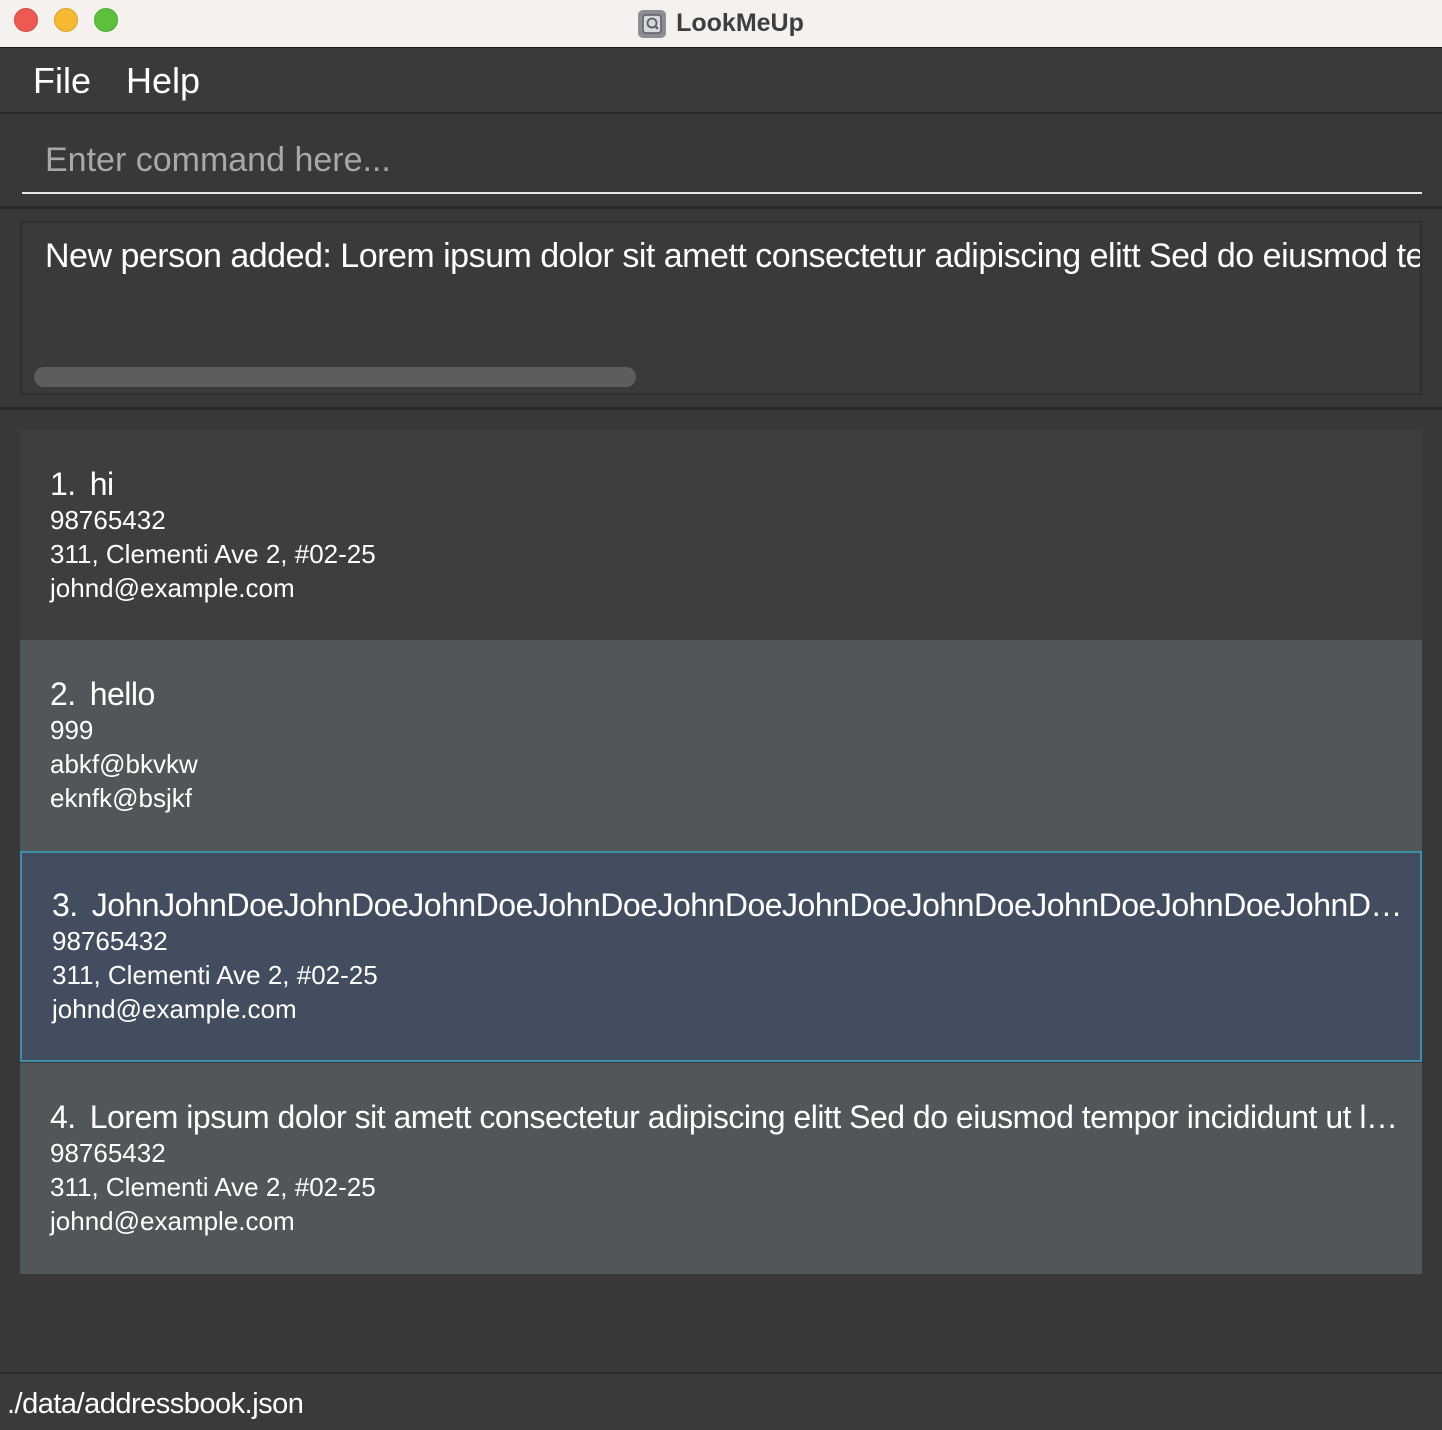 The image size is (1442, 1430). Describe the element at coordinates (63, 694) in the screenshot. I see `person-index: 2.` at that location.